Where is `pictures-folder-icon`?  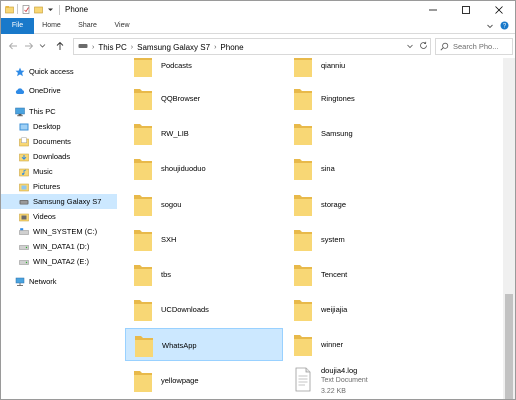 pictures-folder-icon is located at coordinates (24, 187).